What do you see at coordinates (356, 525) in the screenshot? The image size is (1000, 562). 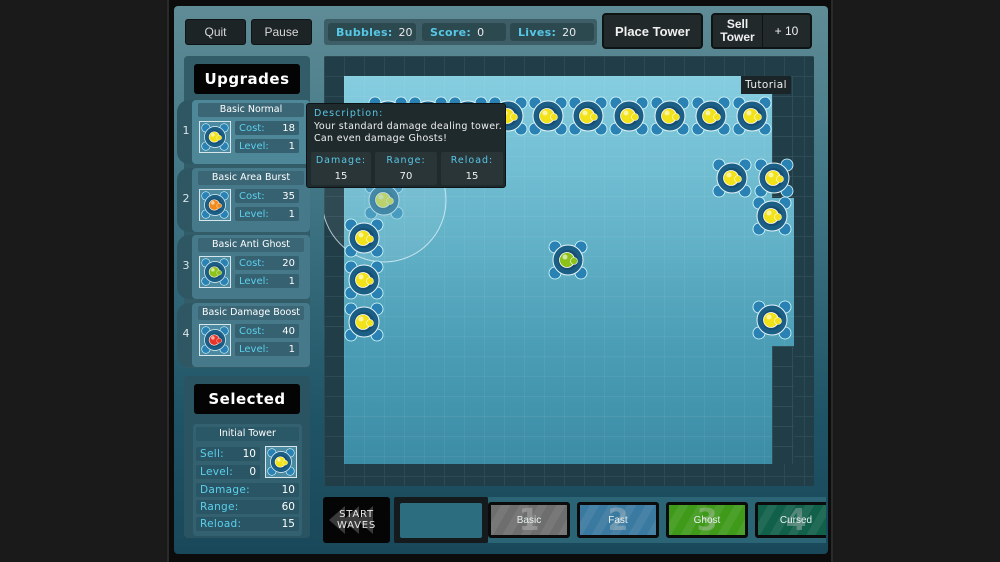 I see `start-waves-line2: WAVES` at bounding box center [356, 525].